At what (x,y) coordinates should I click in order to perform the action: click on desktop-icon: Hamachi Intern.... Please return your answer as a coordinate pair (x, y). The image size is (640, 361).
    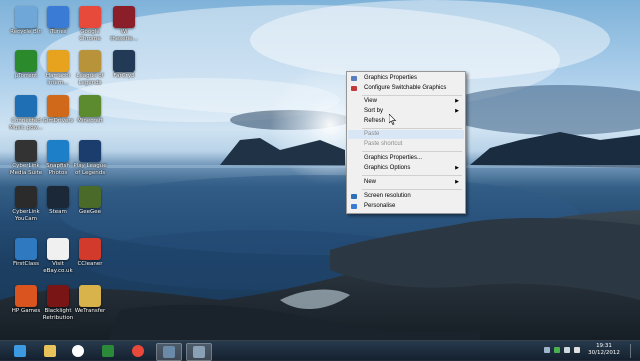
    Looking at the image, I should click on (58, 70).